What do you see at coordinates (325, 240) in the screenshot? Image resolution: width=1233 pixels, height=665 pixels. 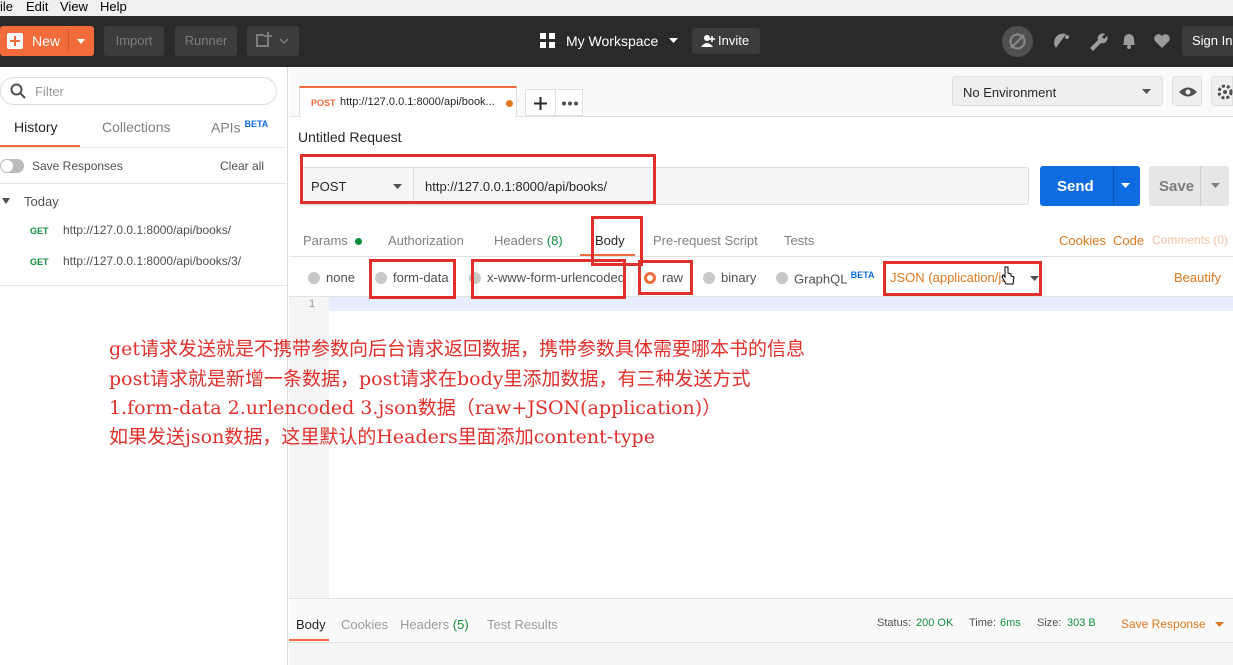 I see `tab-params-label: Params` at bounding box center [325, 240].